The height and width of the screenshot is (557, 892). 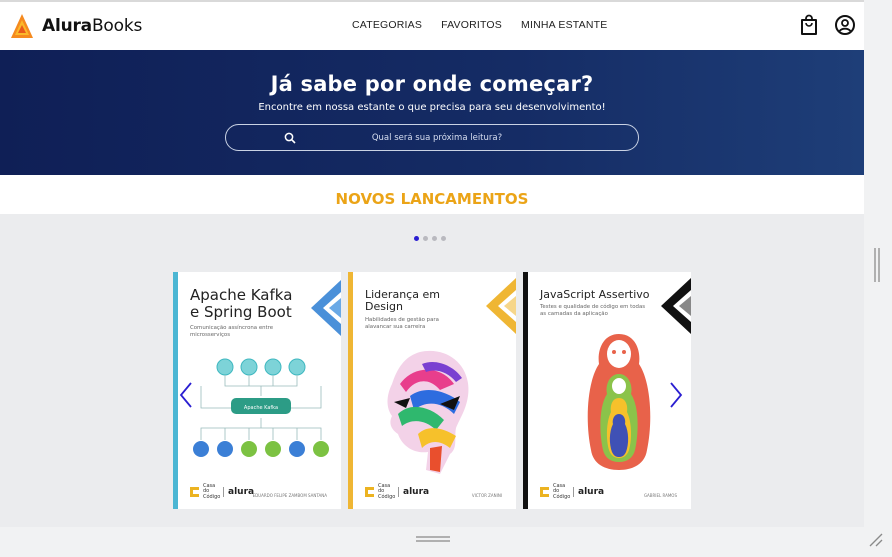 I want to click on kafka-microservices-diagram: Apache Kafka, so click(x=261, y=407).